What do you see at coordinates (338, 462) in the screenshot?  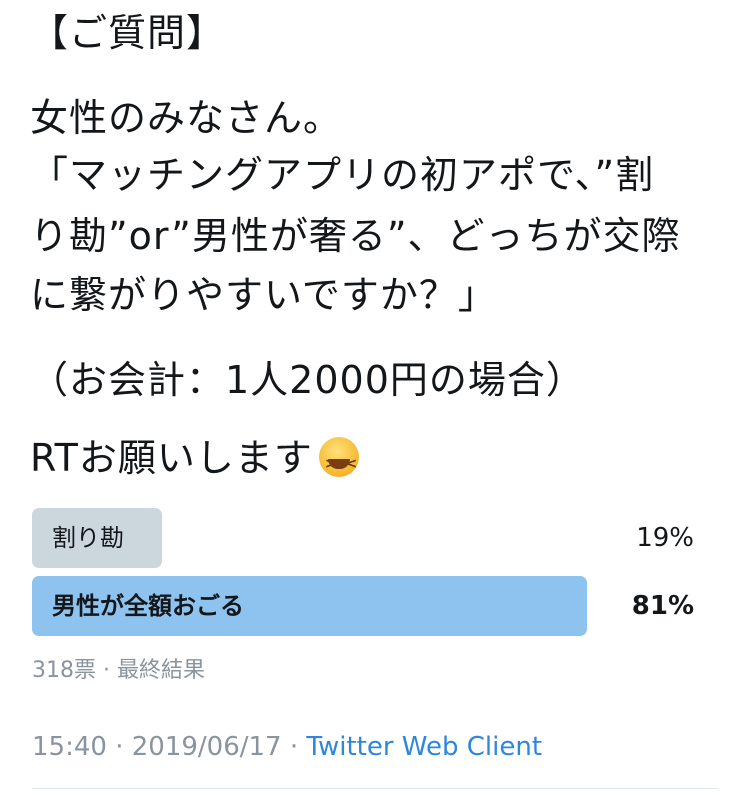 I see `grinning-squinting-face-icon` at bounding box center [338, 462].